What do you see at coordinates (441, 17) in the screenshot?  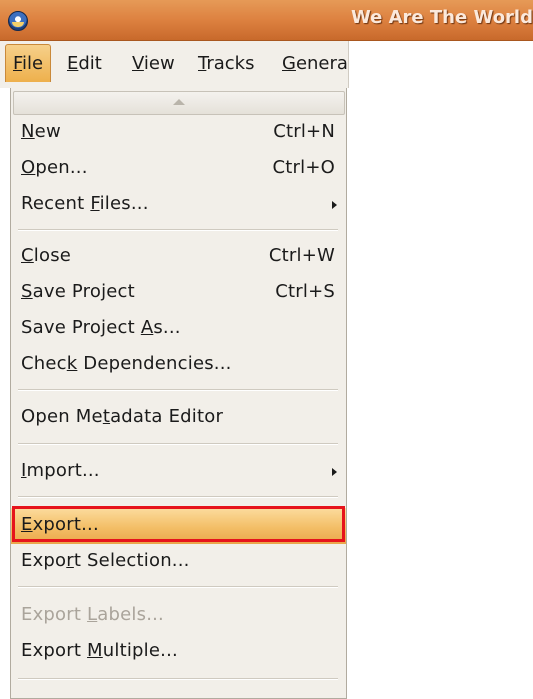 I see `window-title: We Are The World` at bounding box center [441, 17].